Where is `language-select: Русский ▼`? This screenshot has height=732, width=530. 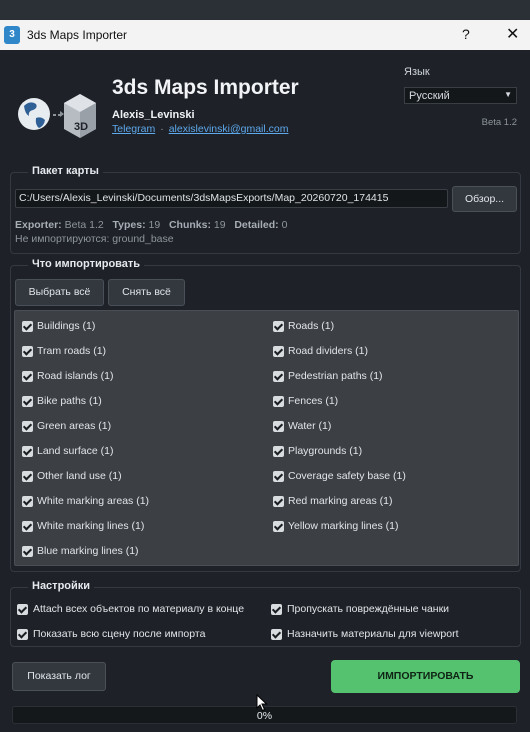
language-select: Русский ▼ is located at coordinates (460, 95).